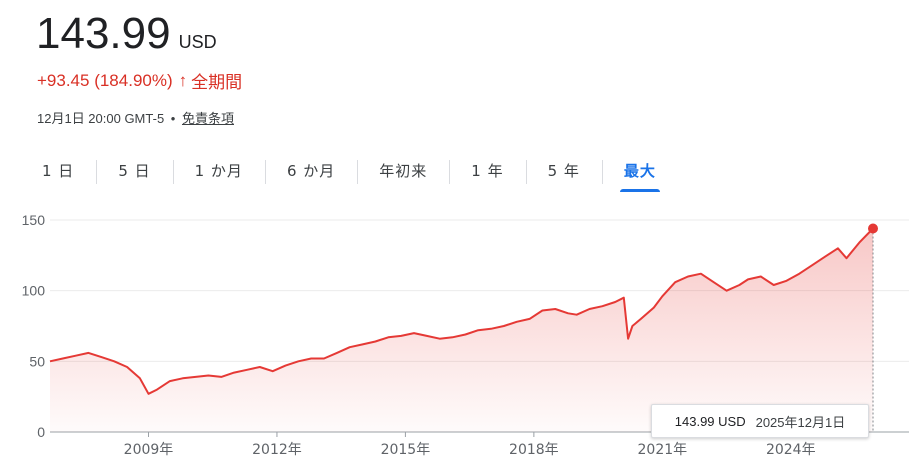 The image size is (909, 475). I want to click on y-tick-label: 100, so click(34, 291).